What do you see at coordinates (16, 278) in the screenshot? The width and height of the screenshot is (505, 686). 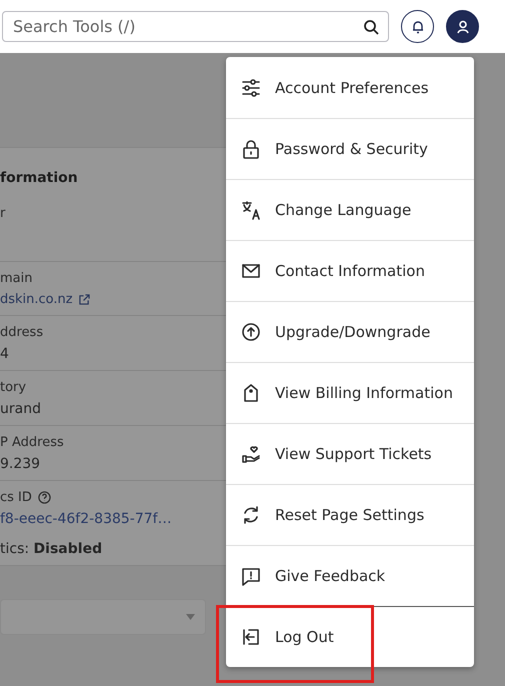 I see `field-label: main` at bounding box center [16, 278].